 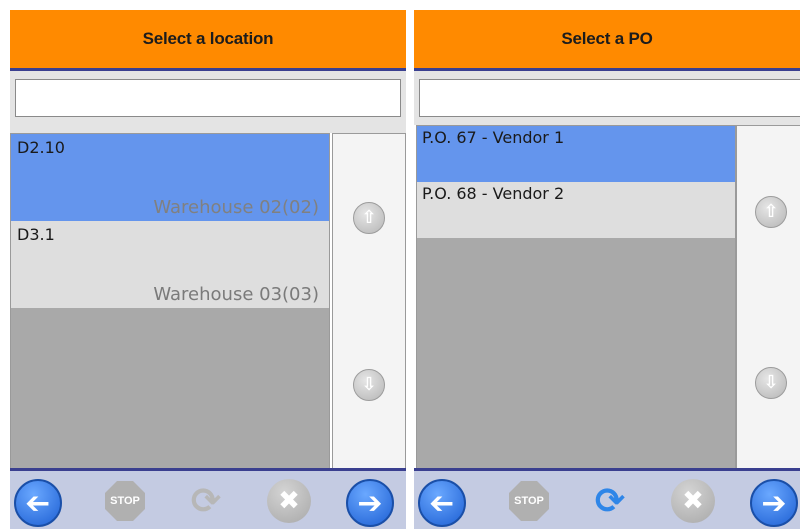 I want to click on location-code: D3.1, so click(x=36, y=234).